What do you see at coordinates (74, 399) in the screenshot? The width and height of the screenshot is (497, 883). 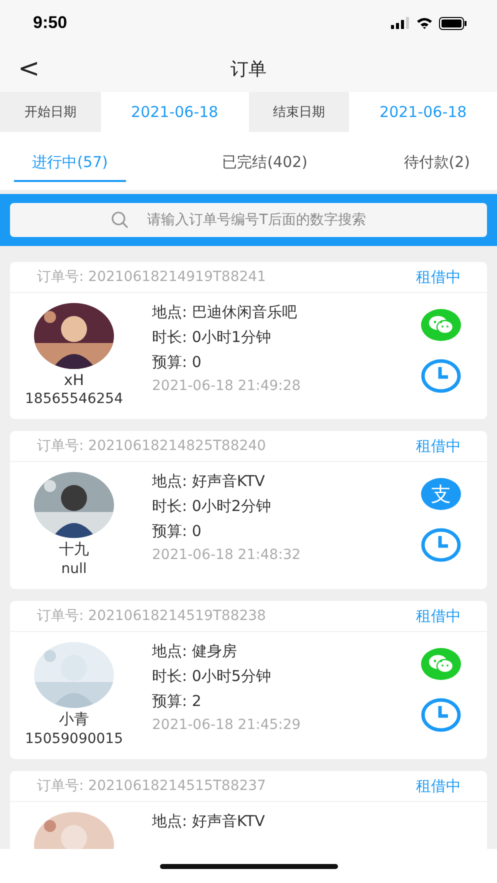 I see `customer-phone: 18565546254` at bounding box center [74, 399].